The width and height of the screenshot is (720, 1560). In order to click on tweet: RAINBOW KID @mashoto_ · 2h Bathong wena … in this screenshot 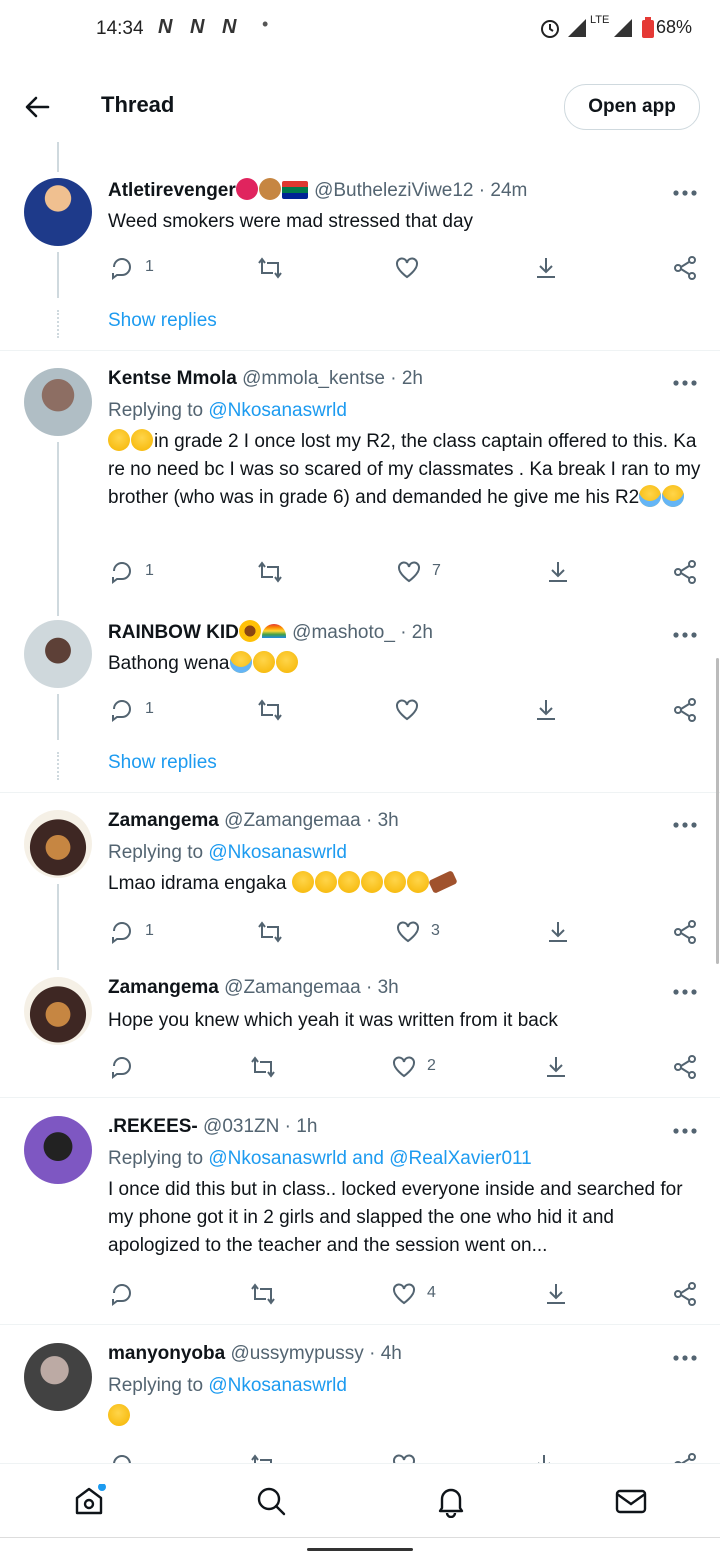, I will do `click(360, 703)`.